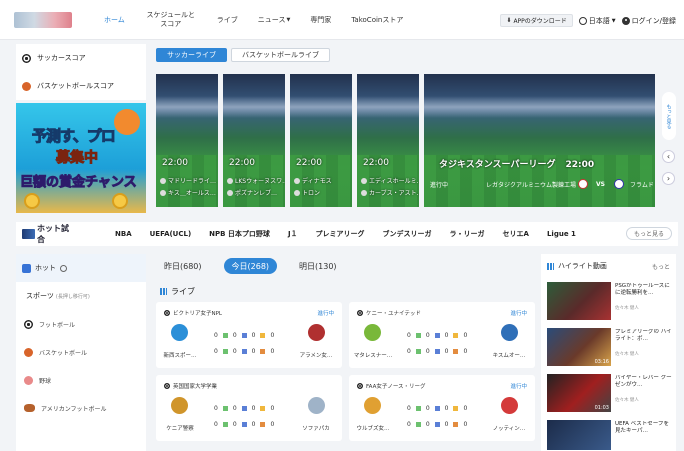 This screenshot has width=684, height=451. What do you see at coordinates (561, 234) in the screenshot?
I see `league-ligue1: Ligue 1` at bounding box center [561, 234].